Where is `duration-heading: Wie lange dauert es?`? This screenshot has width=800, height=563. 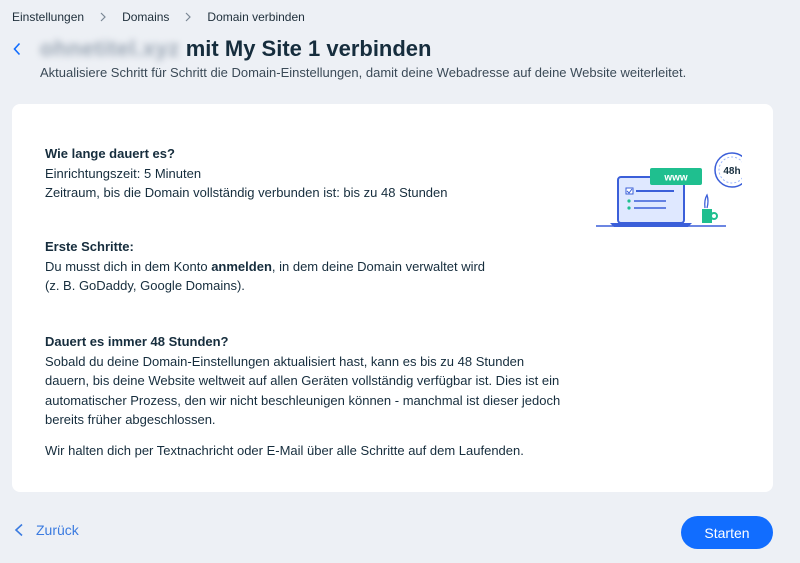
duration-heading: Wie lange dauert es? is located at coordinates (110, 153).